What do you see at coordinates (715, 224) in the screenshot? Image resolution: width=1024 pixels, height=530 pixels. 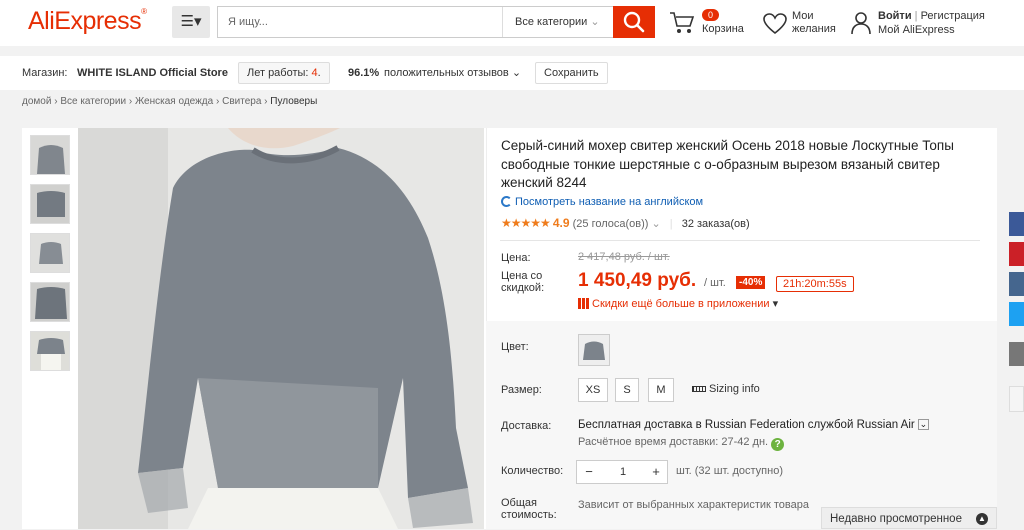 I see `orders-count: 32 заказа(ов)` at bounding box center [715, 224].